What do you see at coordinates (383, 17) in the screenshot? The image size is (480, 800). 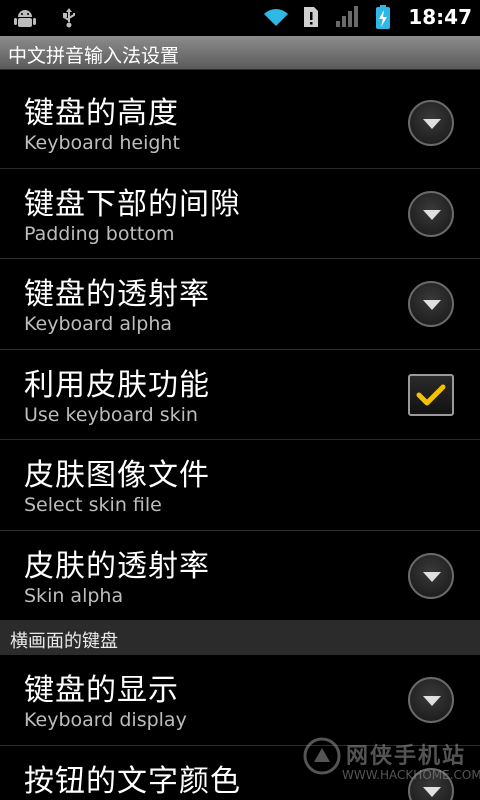 I see `battery-charging-icon` at bounding box center [383, 17].